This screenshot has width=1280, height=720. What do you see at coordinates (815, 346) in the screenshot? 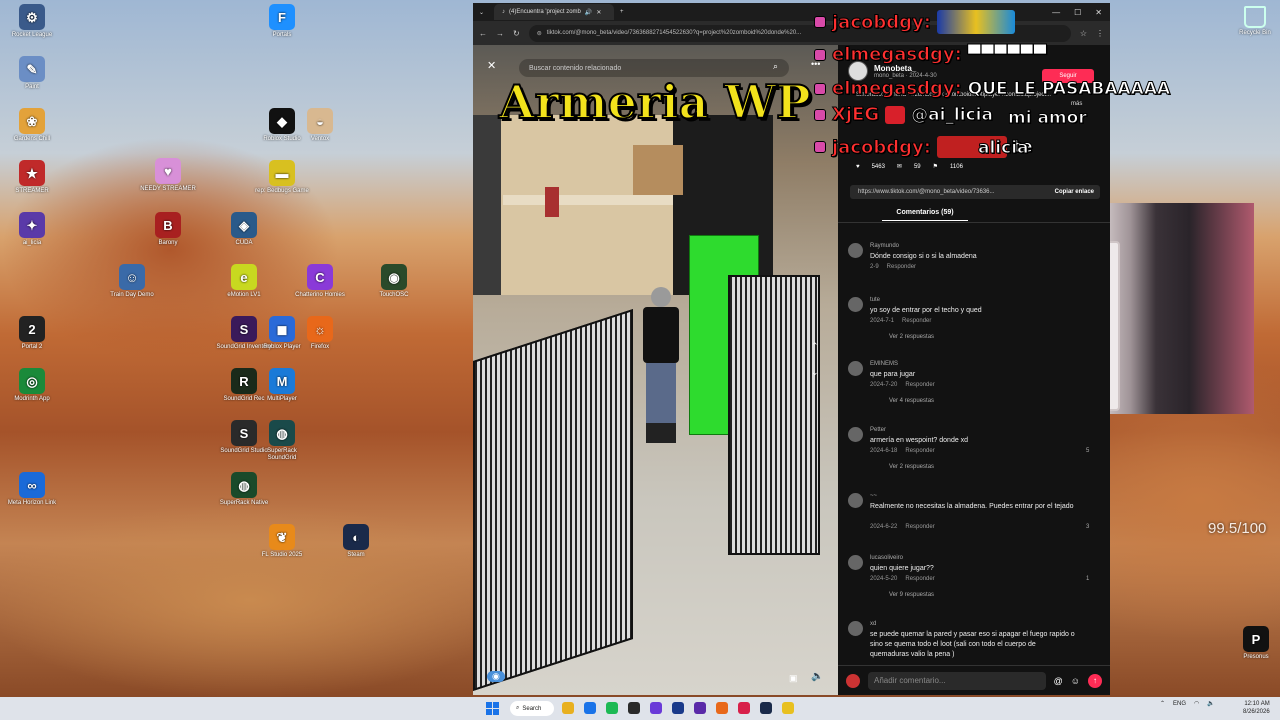
I see `scroll-up-icon: ⌃` at bounding box center [815, 346].